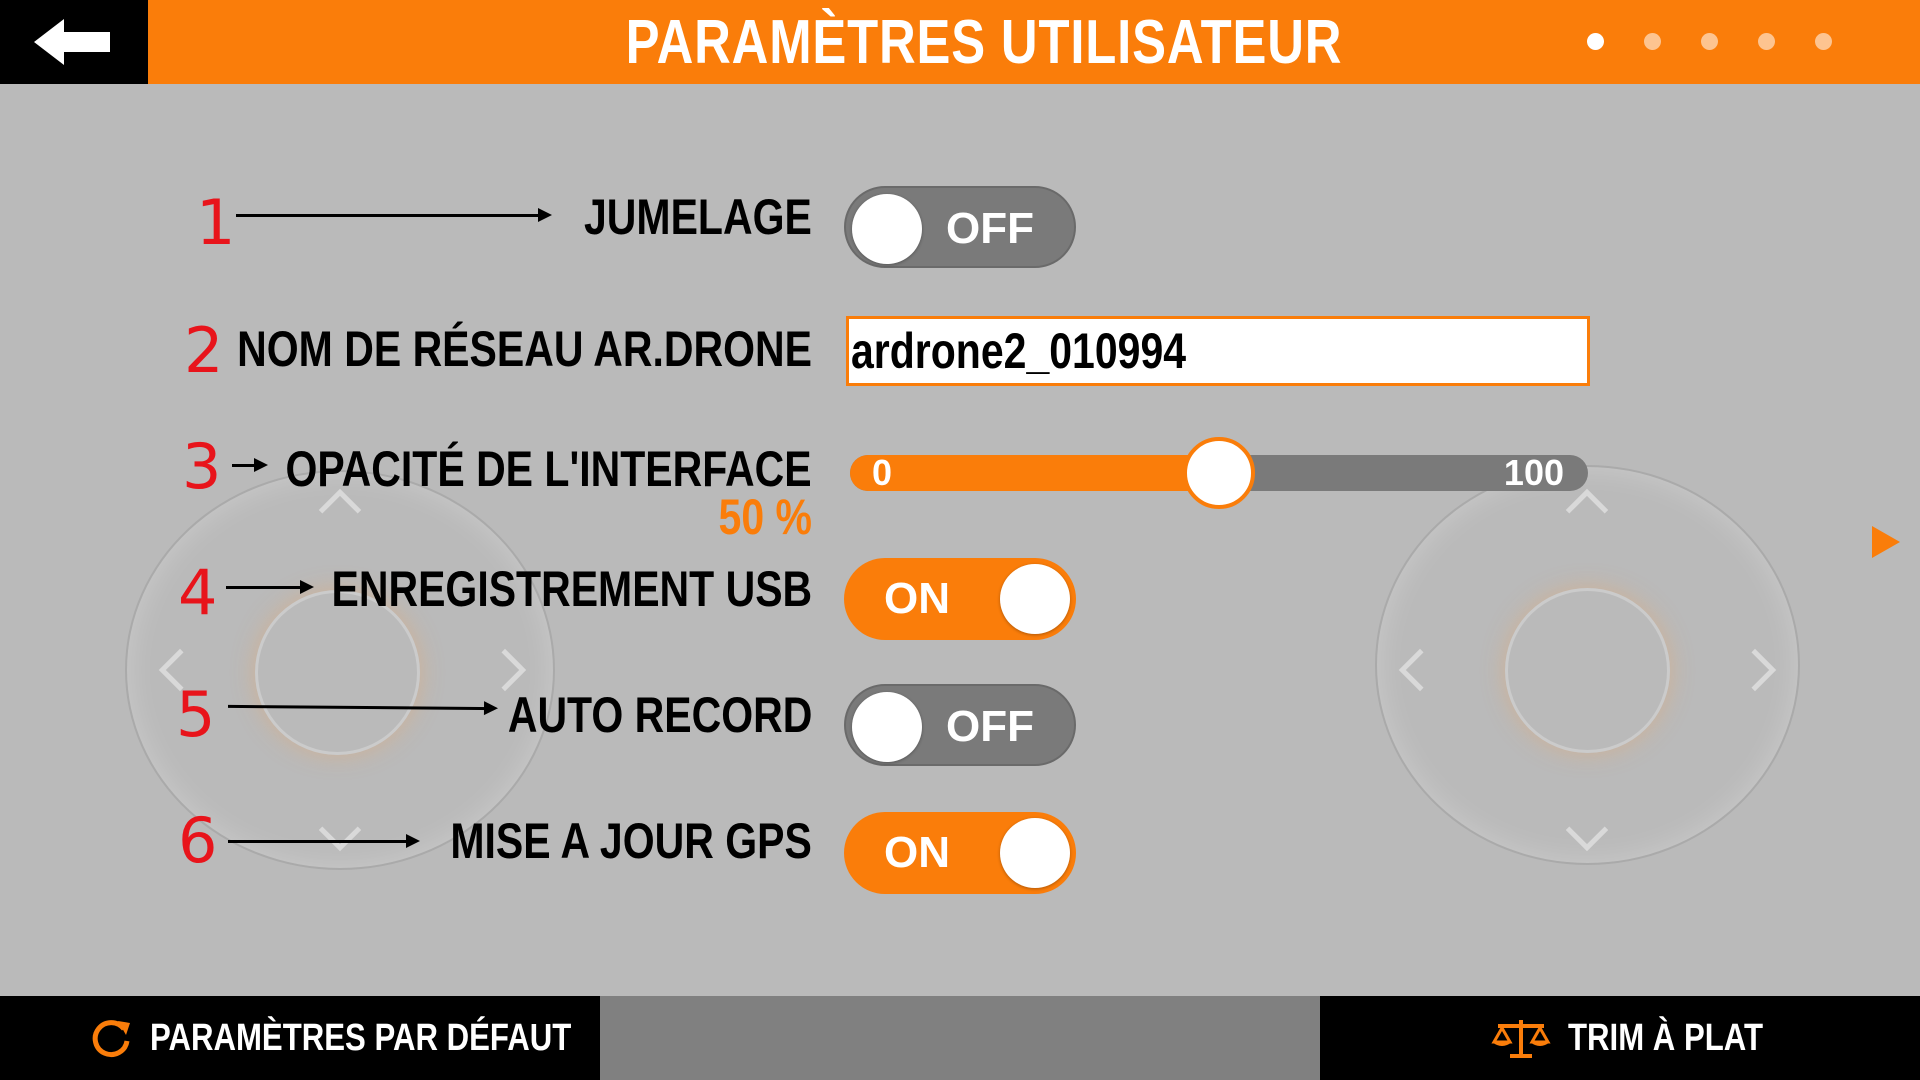 This screenshot has height=1080, width=1920. I want to click on back-button, so click(74, 42).